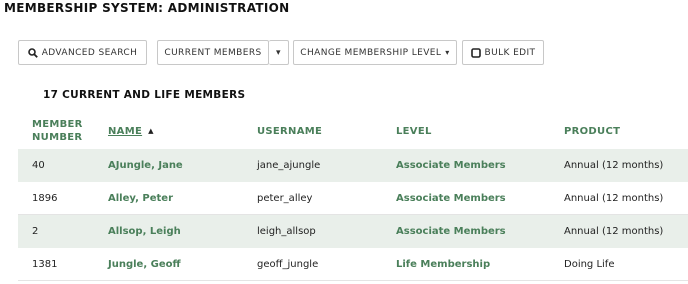 This screenshot has height=284, width=688. I want to click on header-level: LEVEL, so click(414, 131).